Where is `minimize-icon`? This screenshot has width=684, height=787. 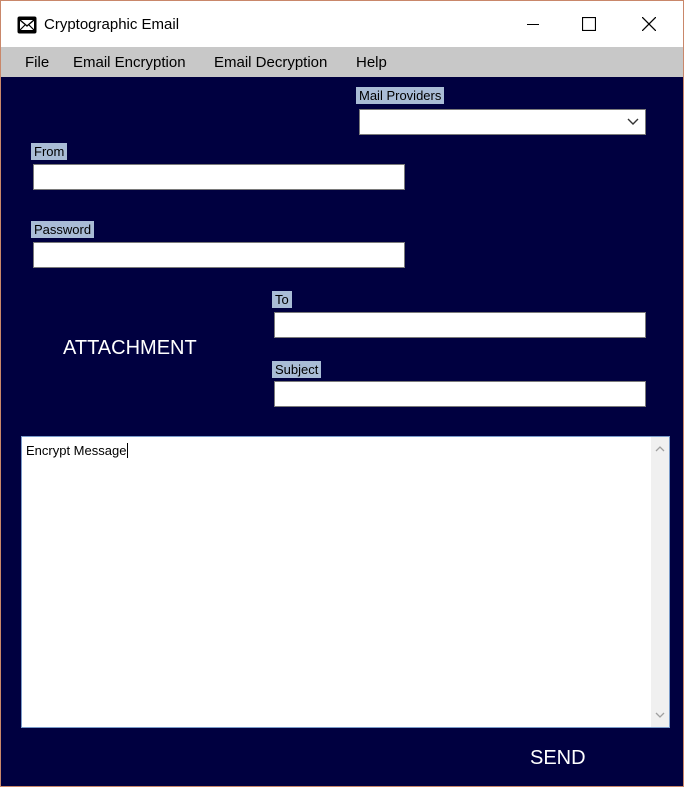
minimize-icon is located at coordinates (533, 24).